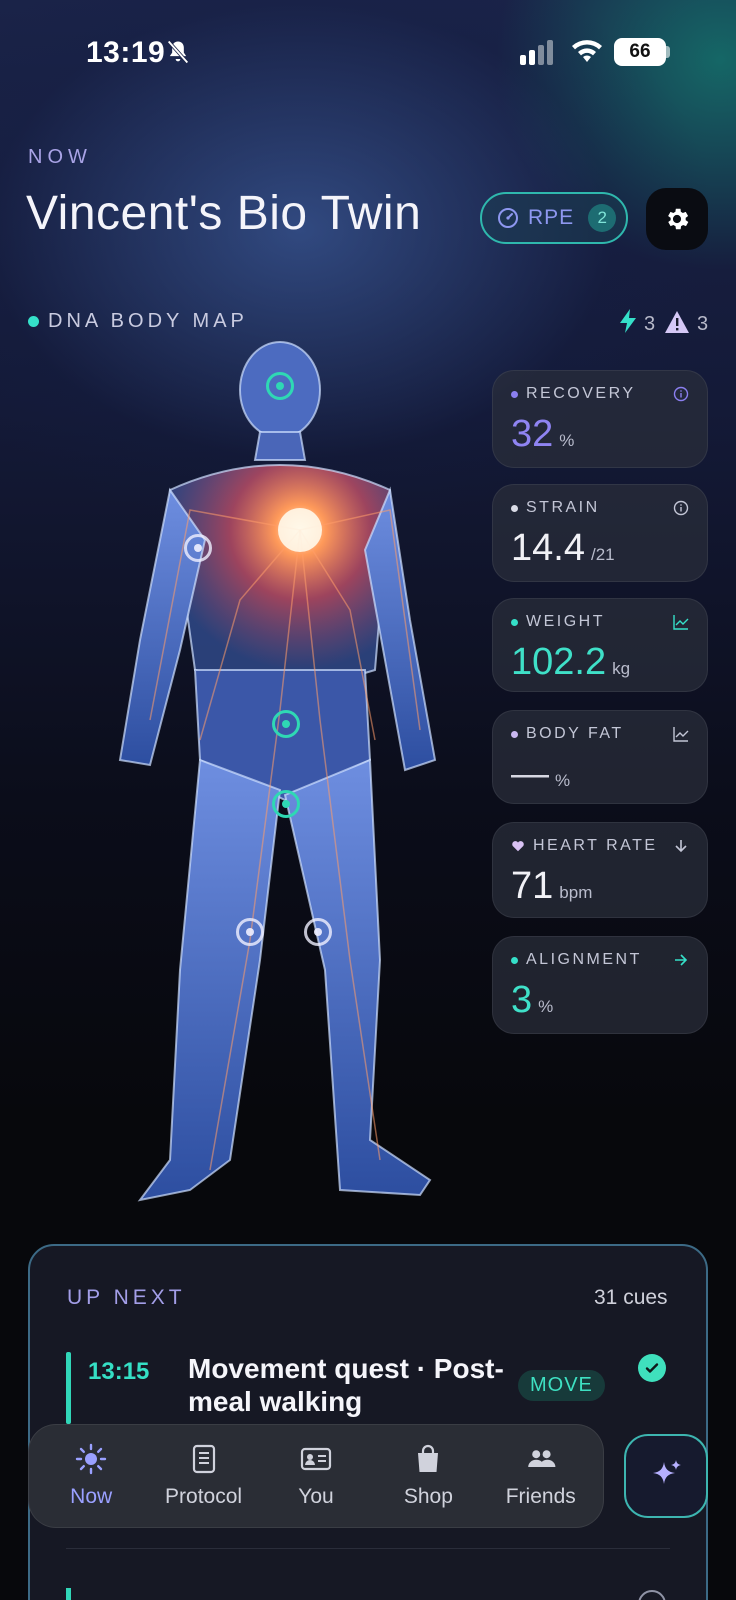 This screenshot has width=736, height=1600. I want to click on body-fat-card: BODY FAT — %, so click(600, 757).